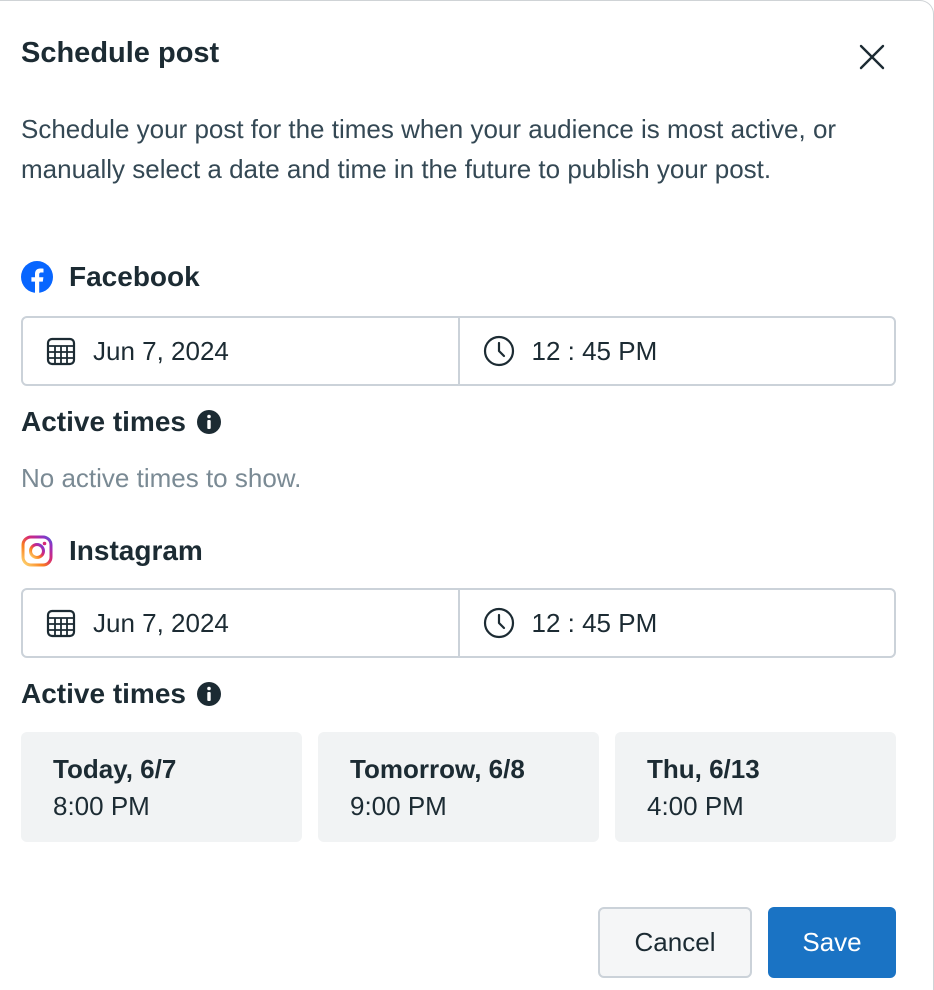 The height and width of the screenshot is (990, 934). What do you see at coordinates (755, 787) in the screenshot?
I see `active-time-card: Thu, 6/13 4:00 PM` at bounding box center [755, 787].